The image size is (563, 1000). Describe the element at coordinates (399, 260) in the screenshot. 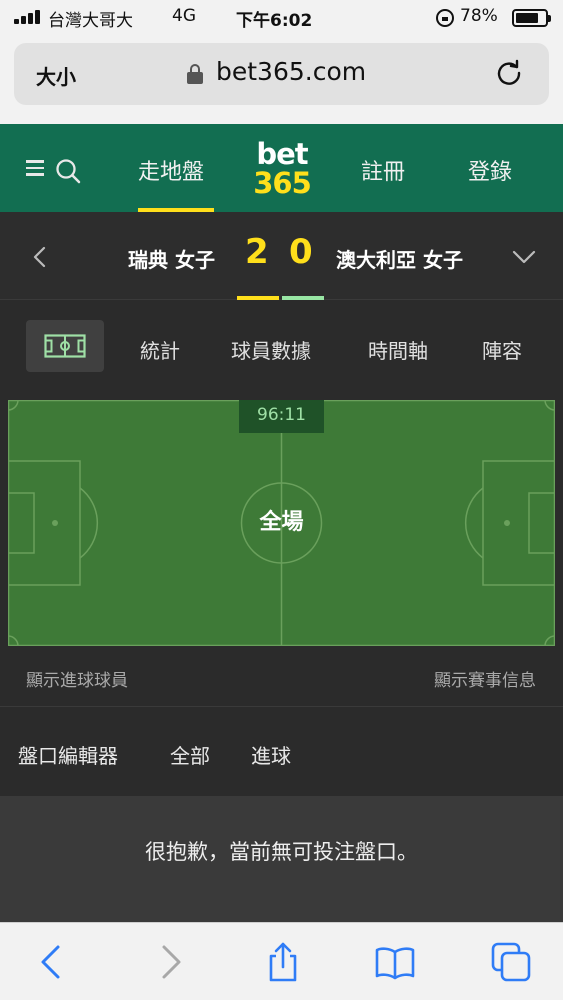

I see `away-team-name: 澳大利亞 女子` at that location.